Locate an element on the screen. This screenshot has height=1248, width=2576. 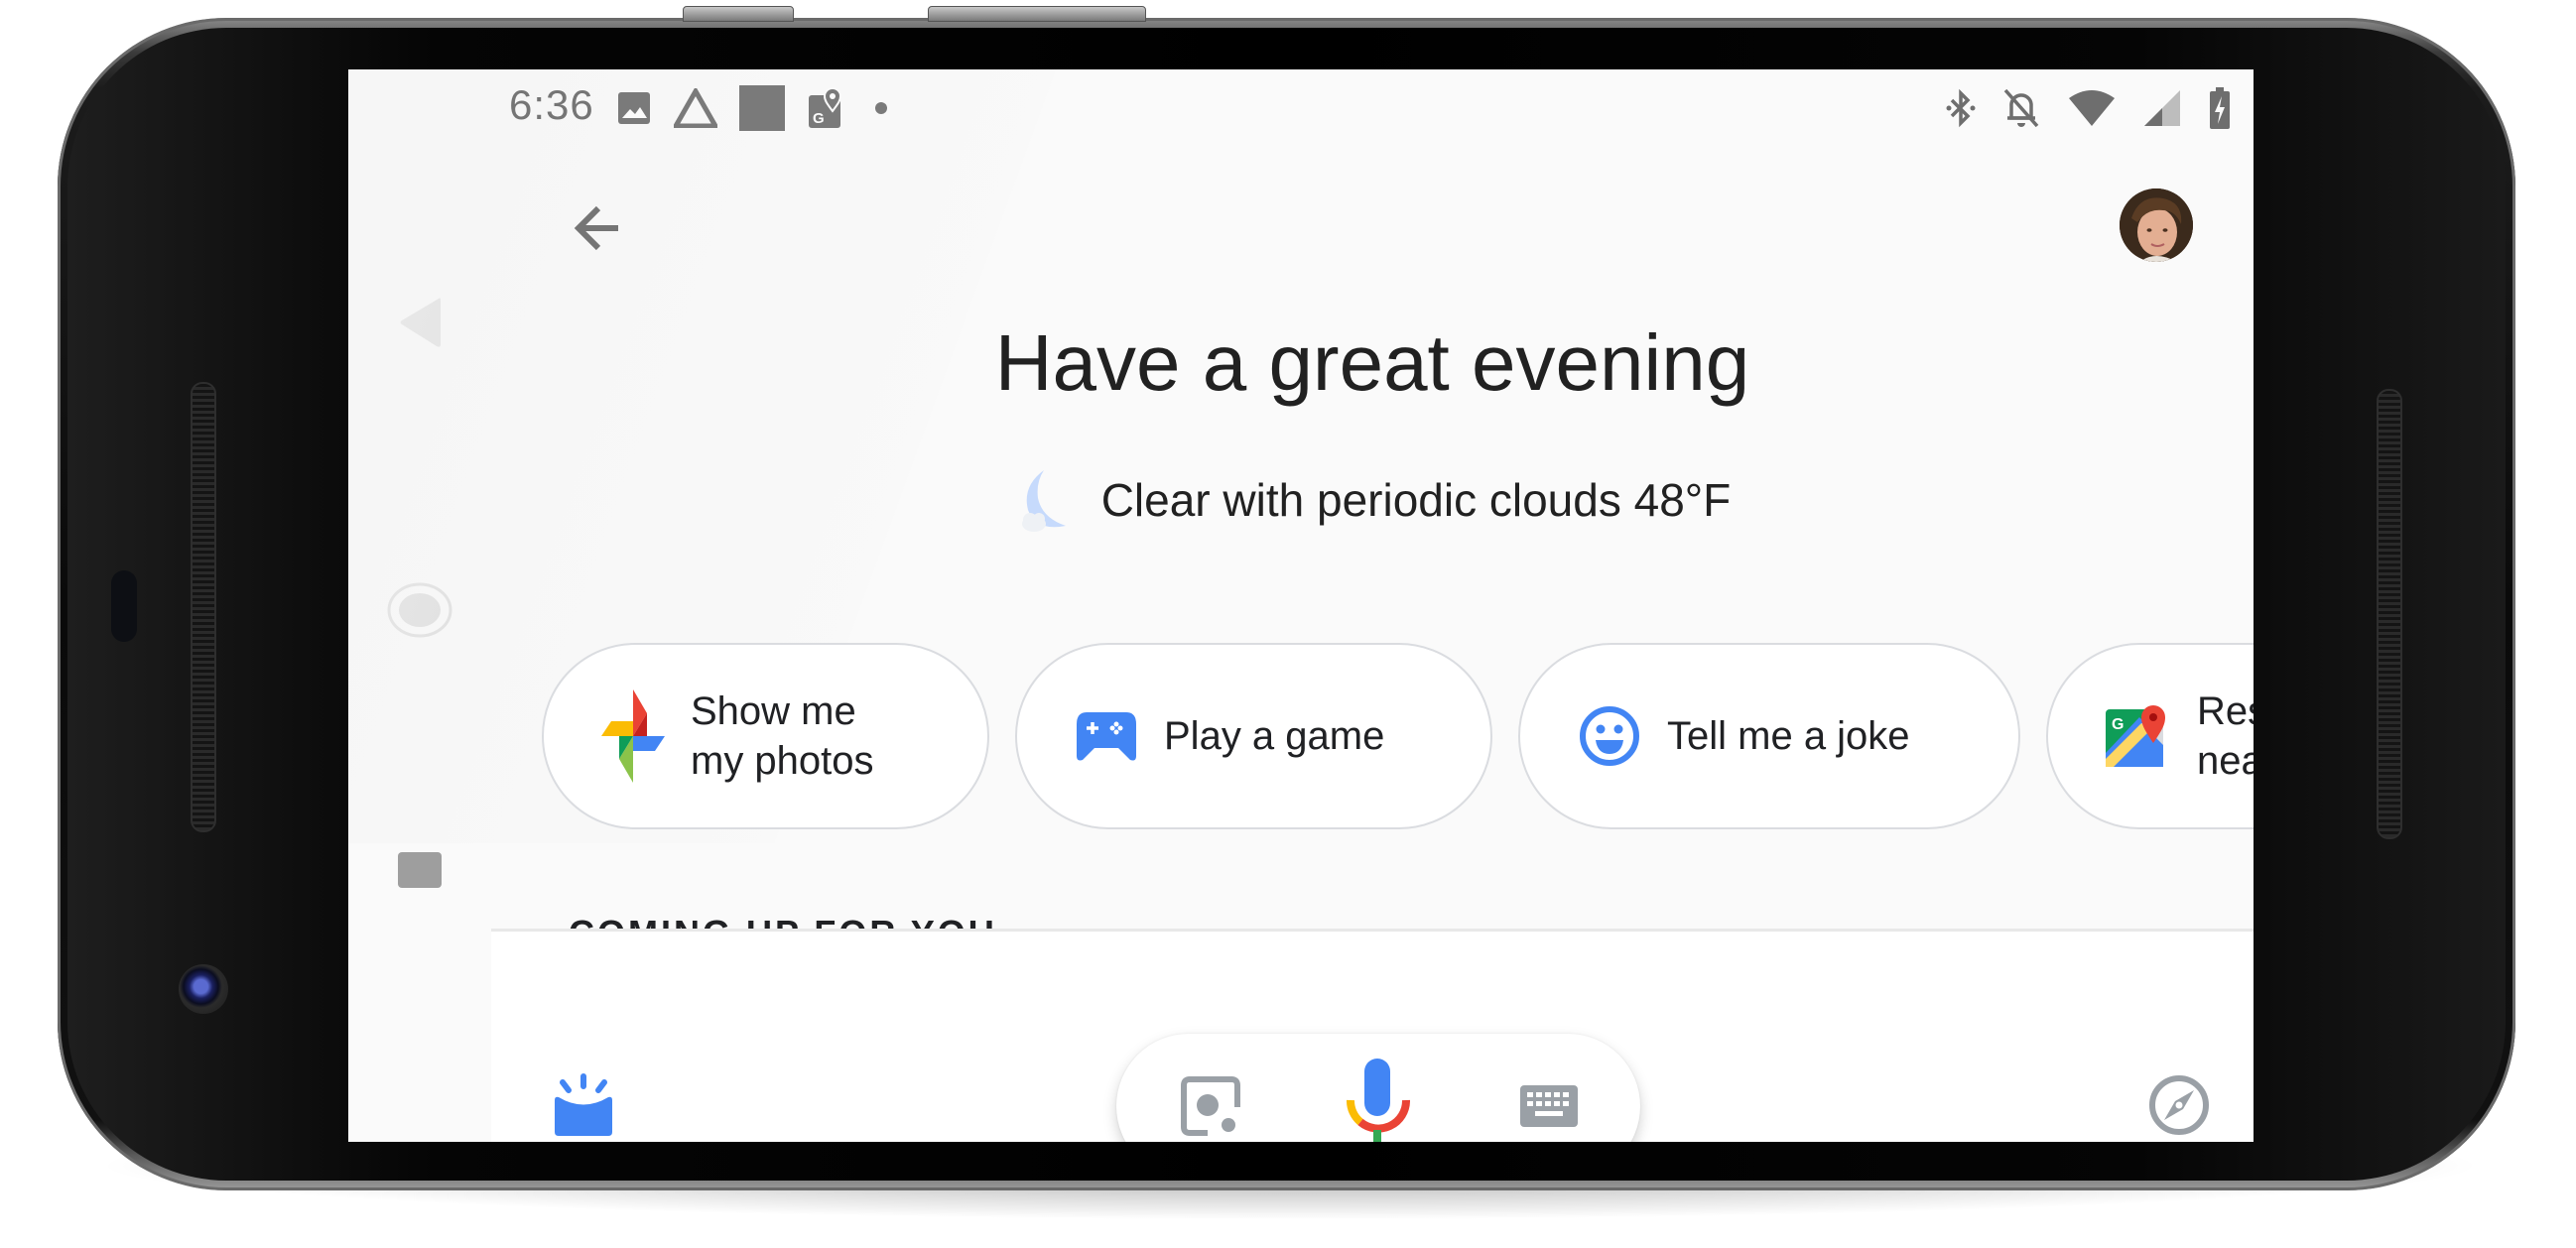
section-header-peek: COMING UP FOR YOU is located at coordinates (783, 921).